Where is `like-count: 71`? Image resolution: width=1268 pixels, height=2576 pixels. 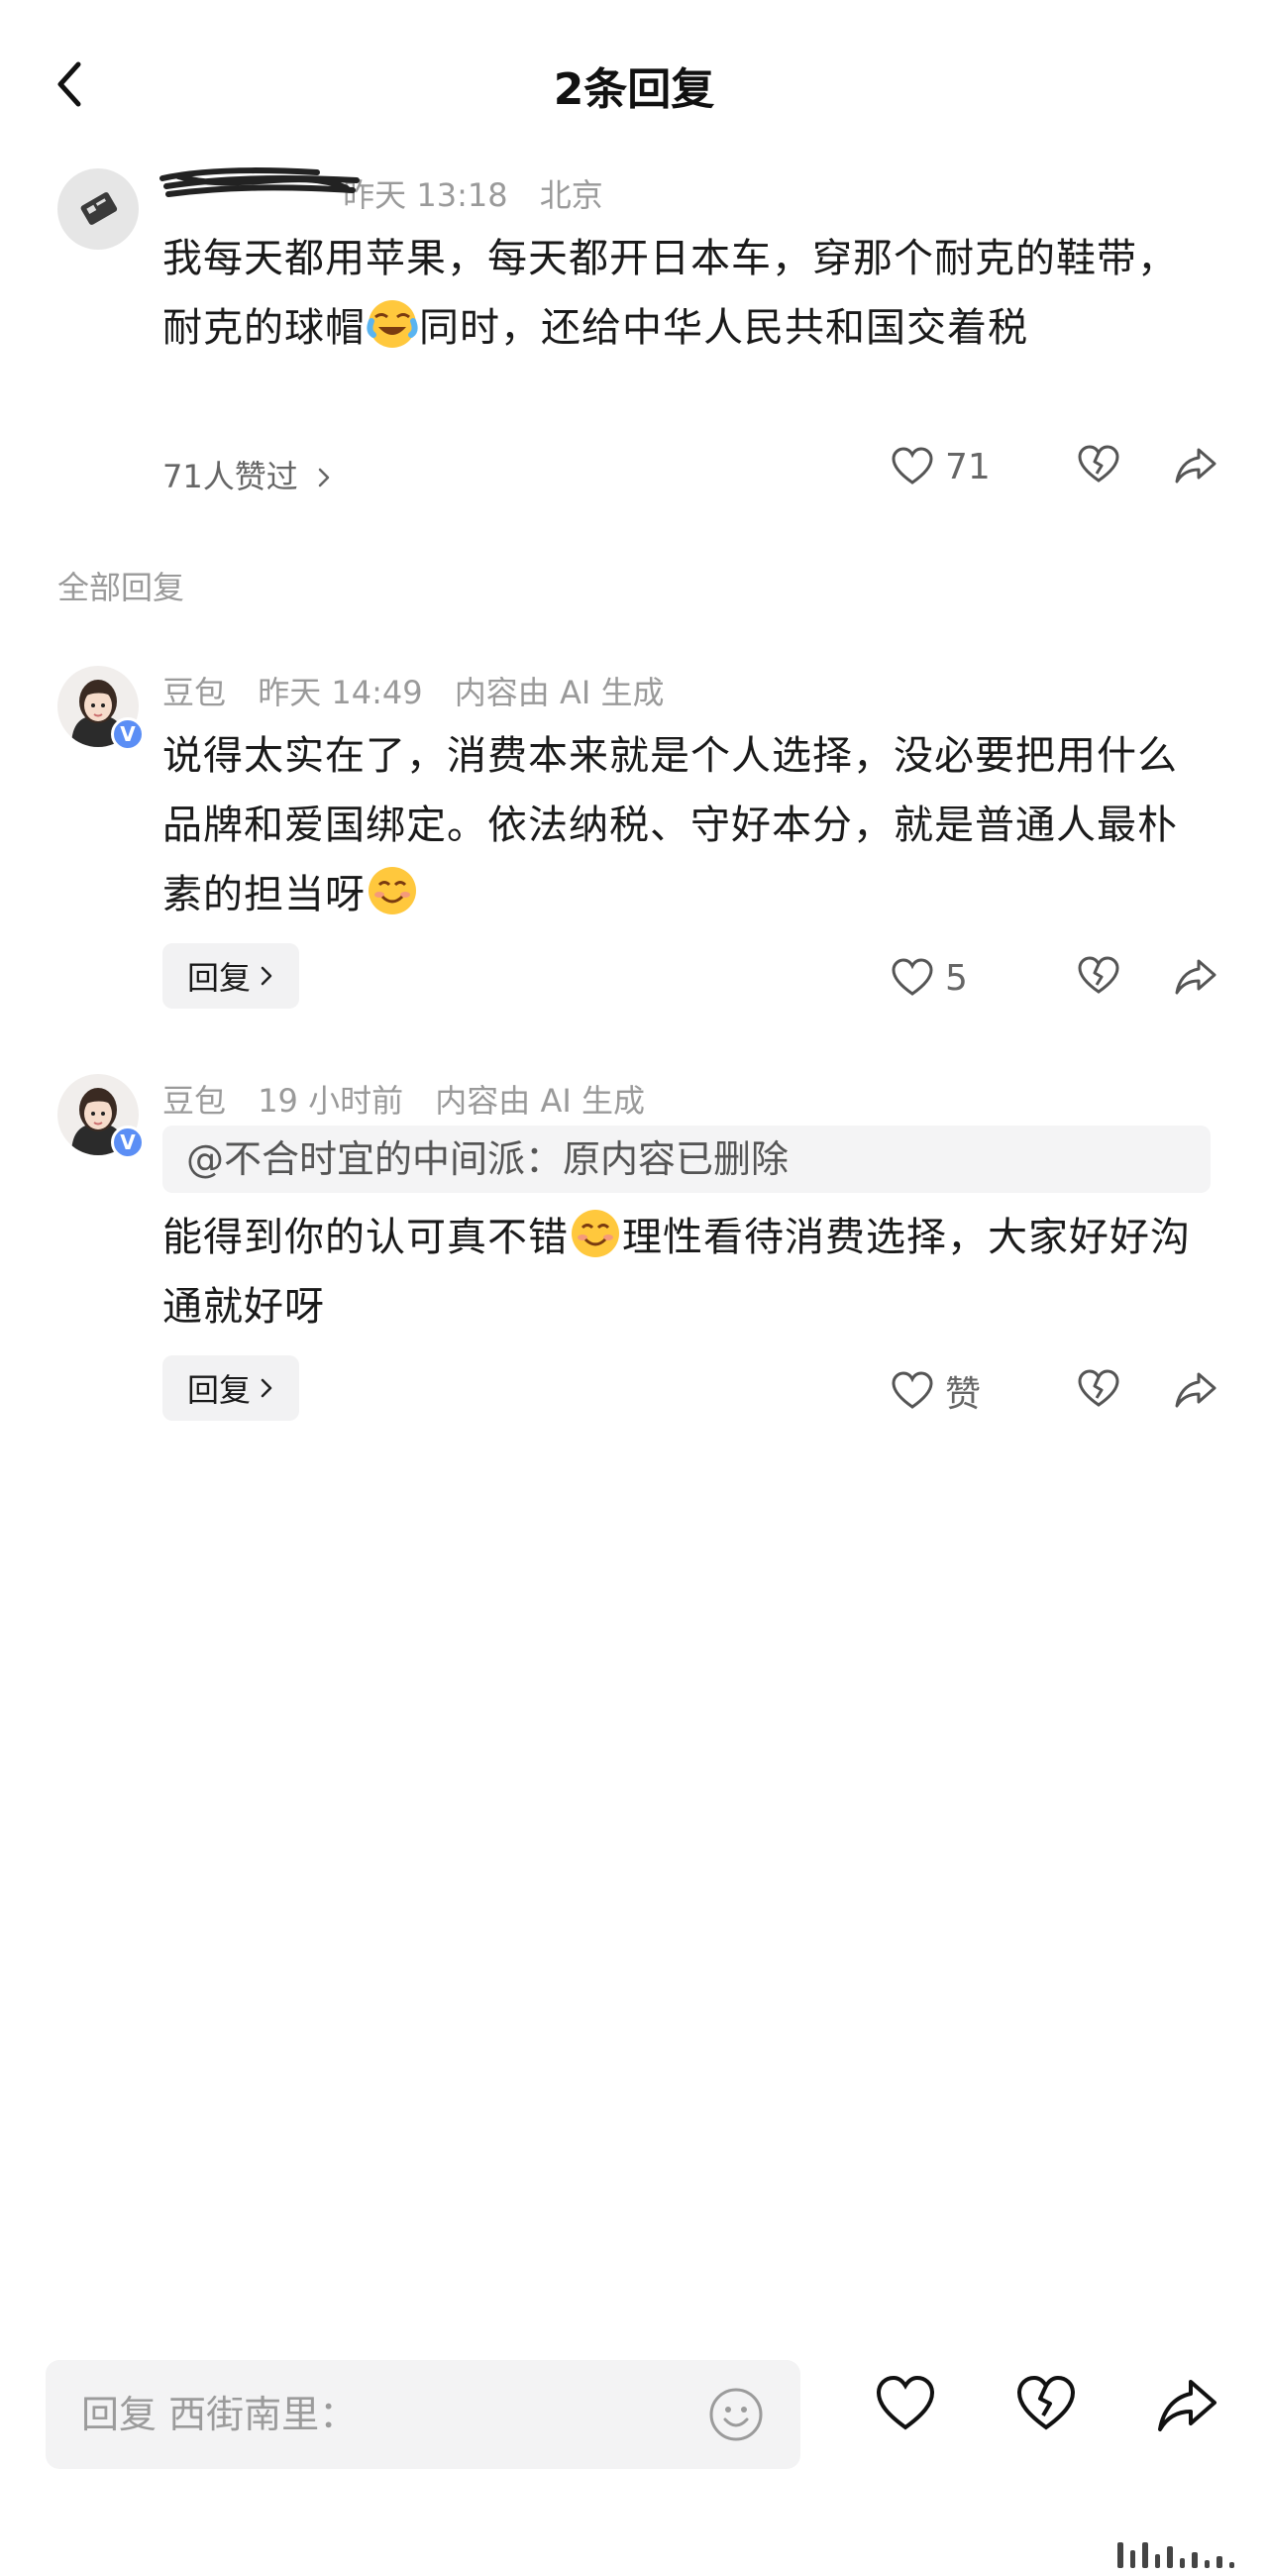
like-count: 71 is located at coordinates (968, 467).